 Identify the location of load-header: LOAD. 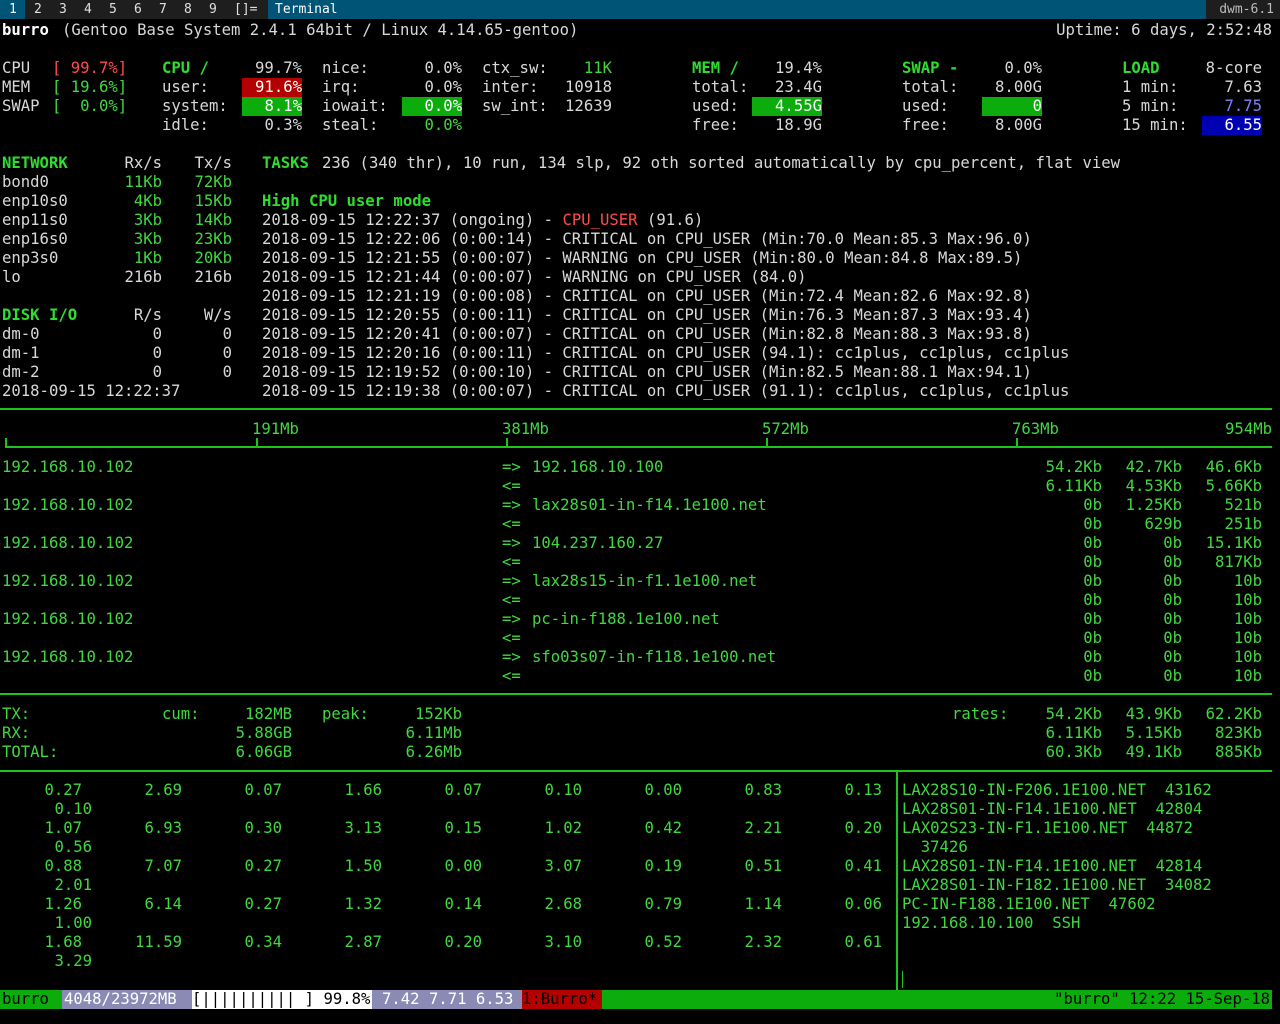
(1141, 68).